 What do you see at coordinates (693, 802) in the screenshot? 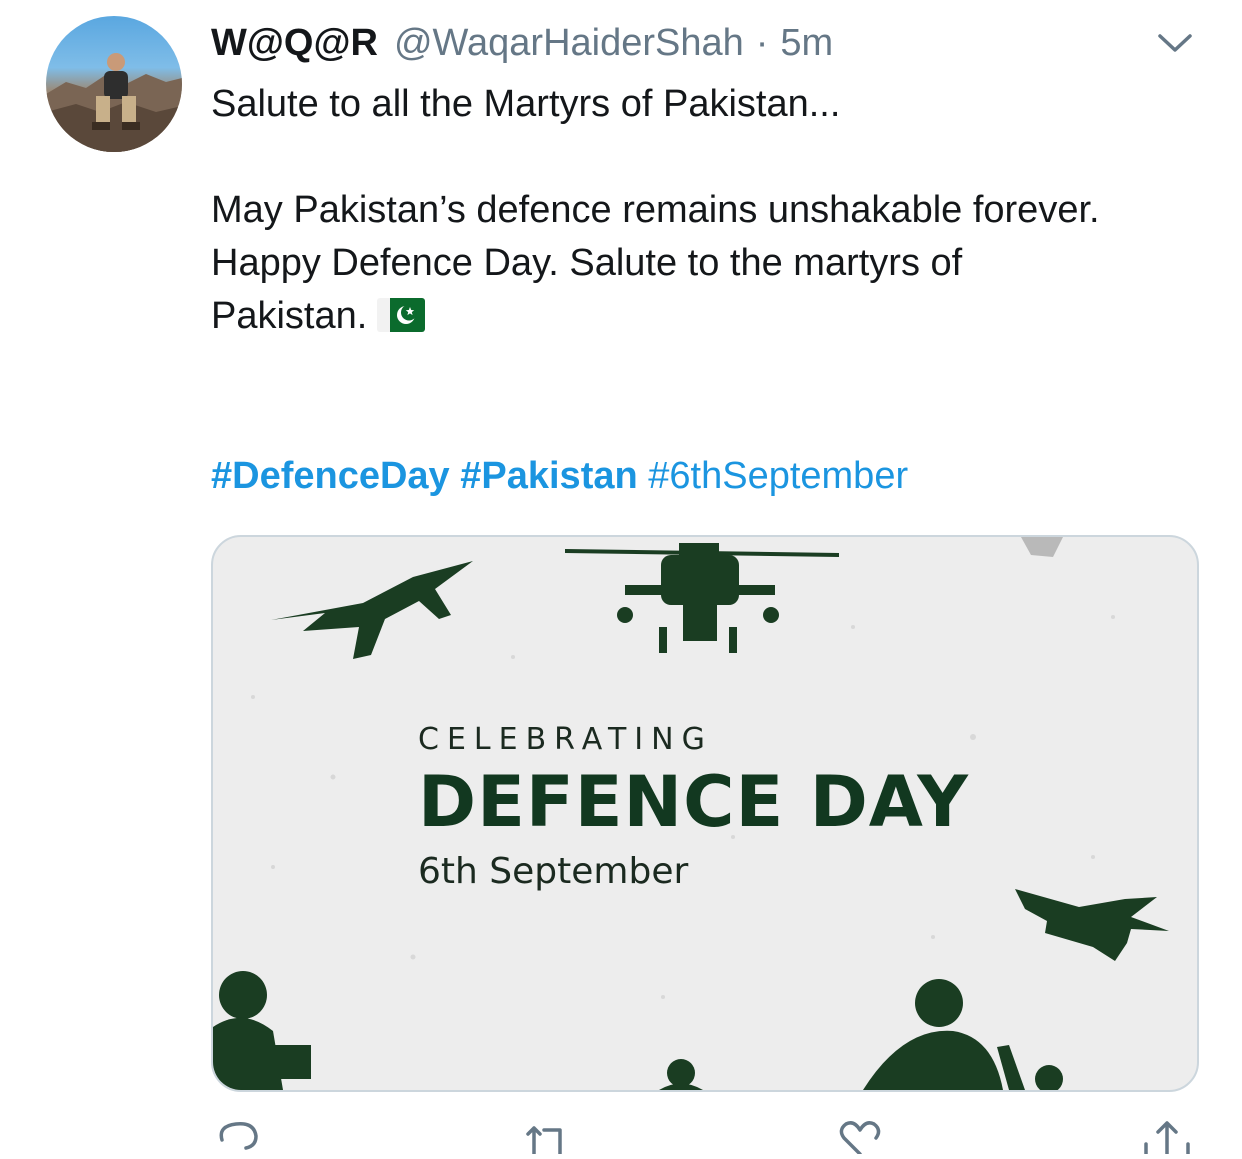
I see `poster-title: DEFENCE DAY` at bounding box center [693, 802].